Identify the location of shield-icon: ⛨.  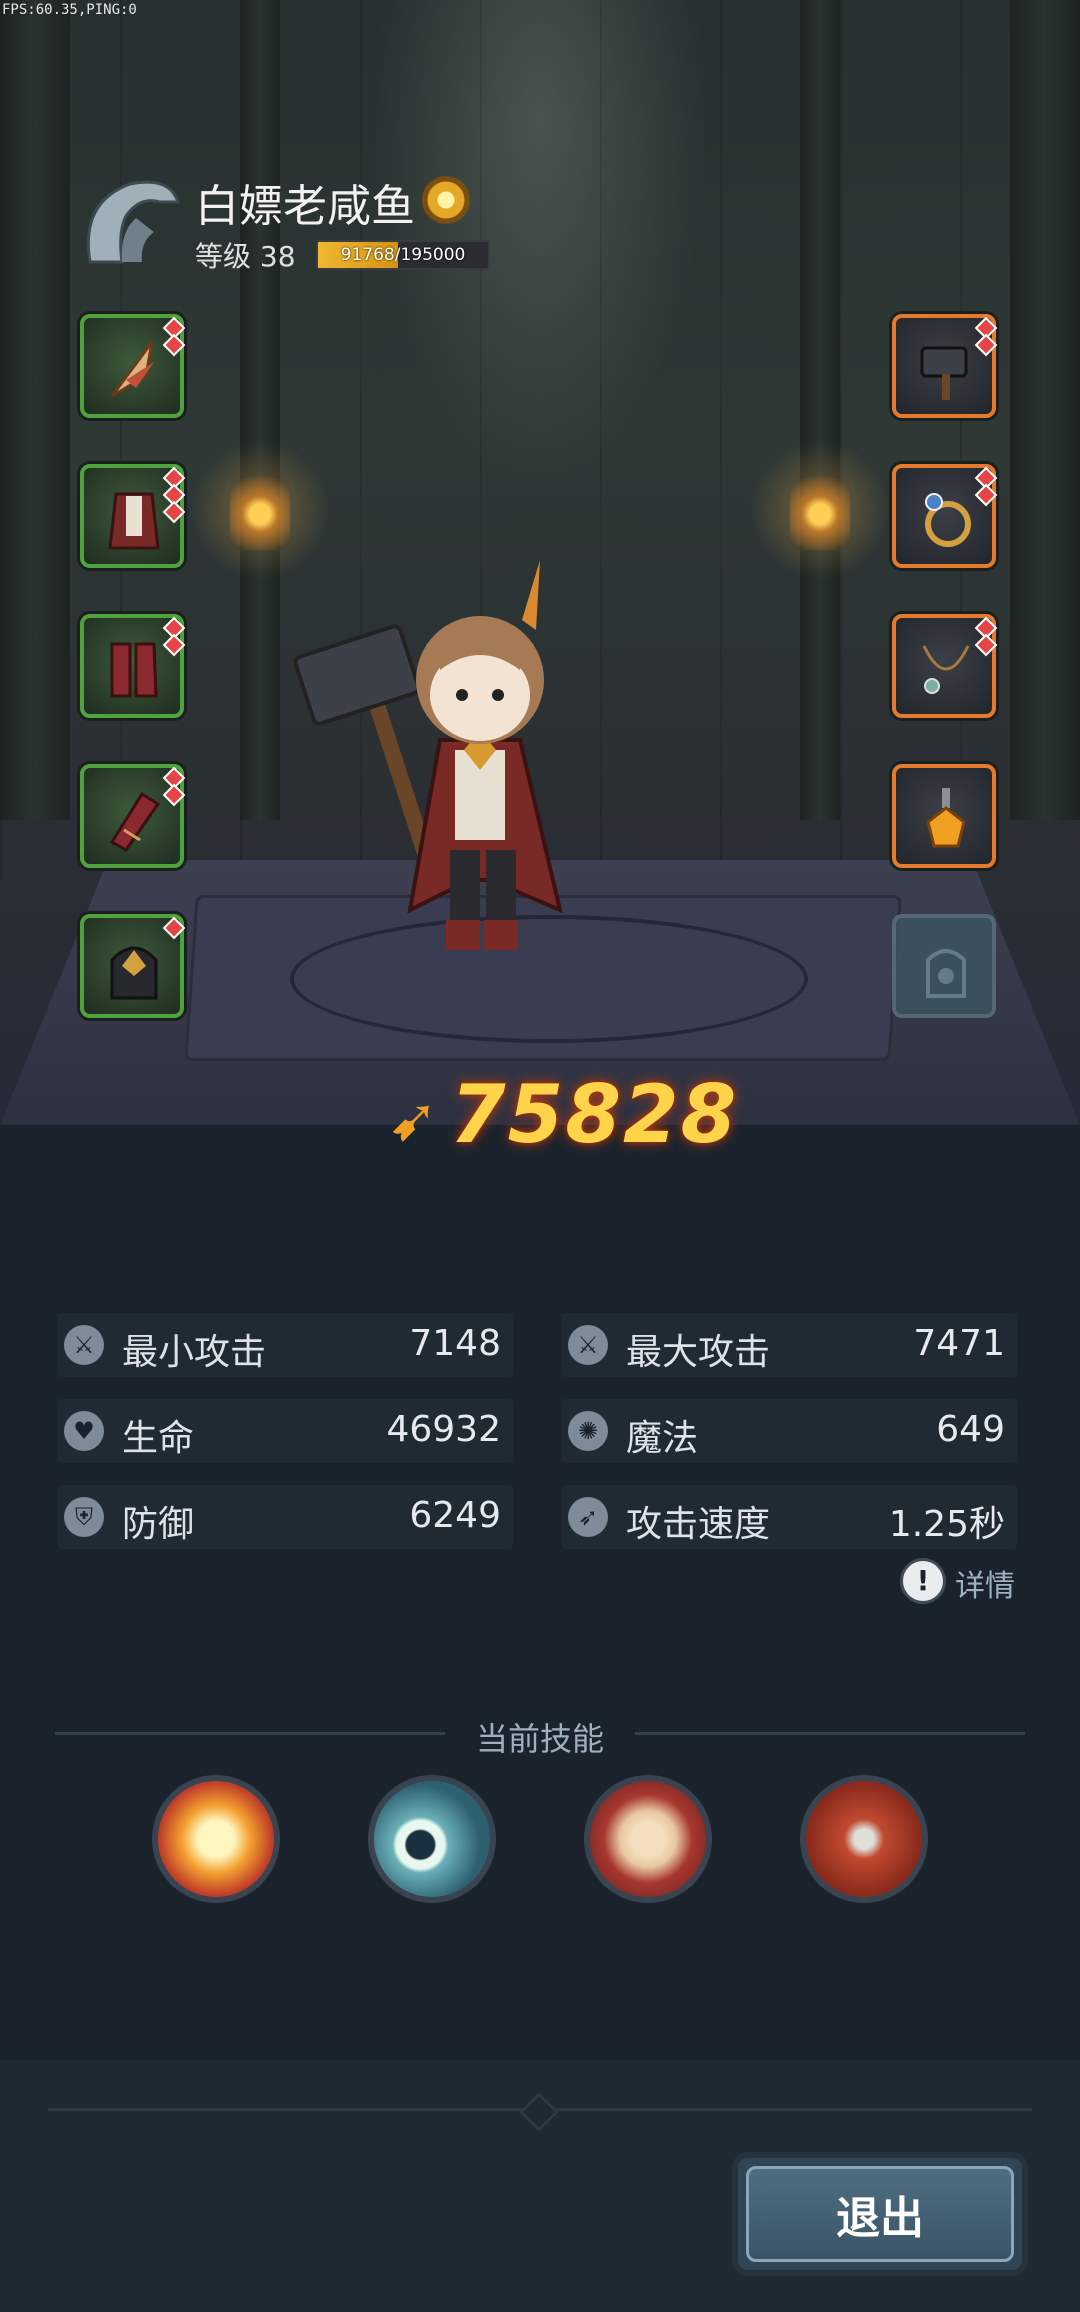
(84, 1517).